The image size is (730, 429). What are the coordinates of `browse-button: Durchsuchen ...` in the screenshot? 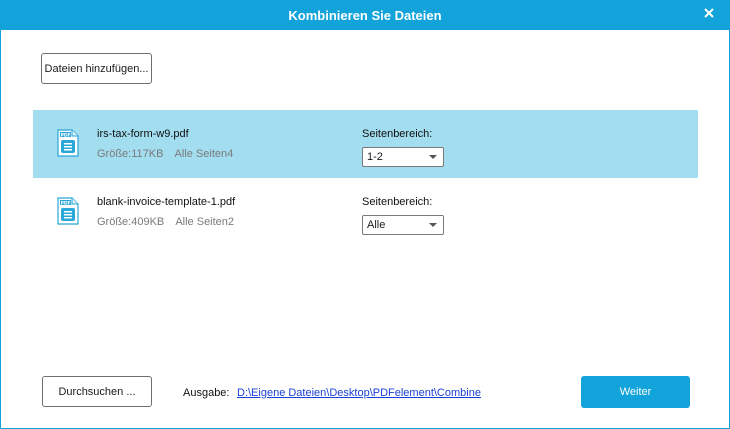 It's located at (97, 391).